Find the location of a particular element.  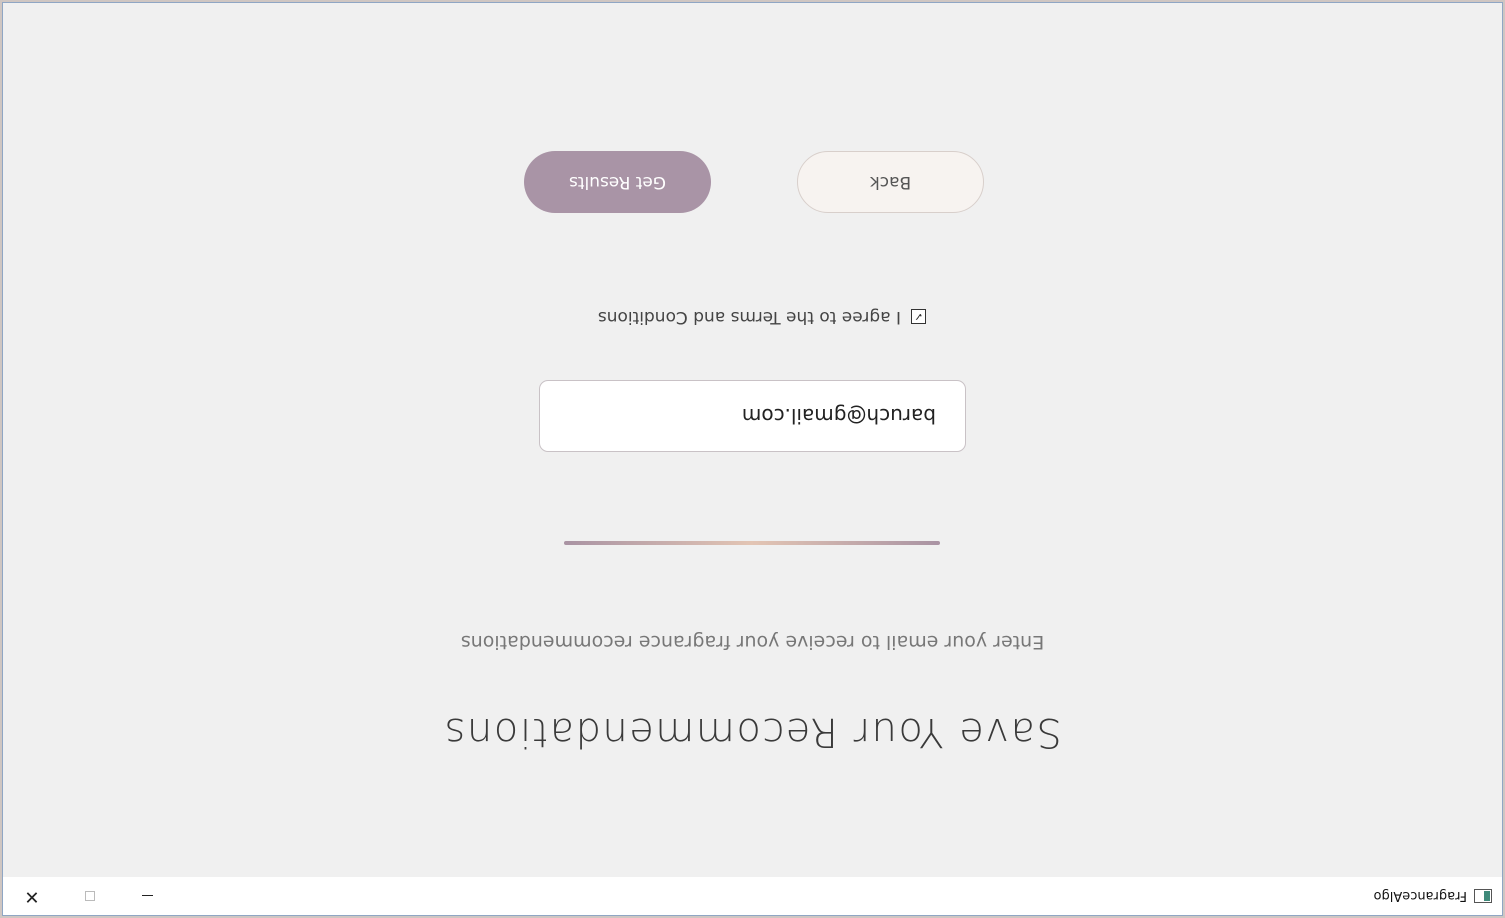

title-bar: FragranceAlgo ✕ is located at coordinates (752, 896).